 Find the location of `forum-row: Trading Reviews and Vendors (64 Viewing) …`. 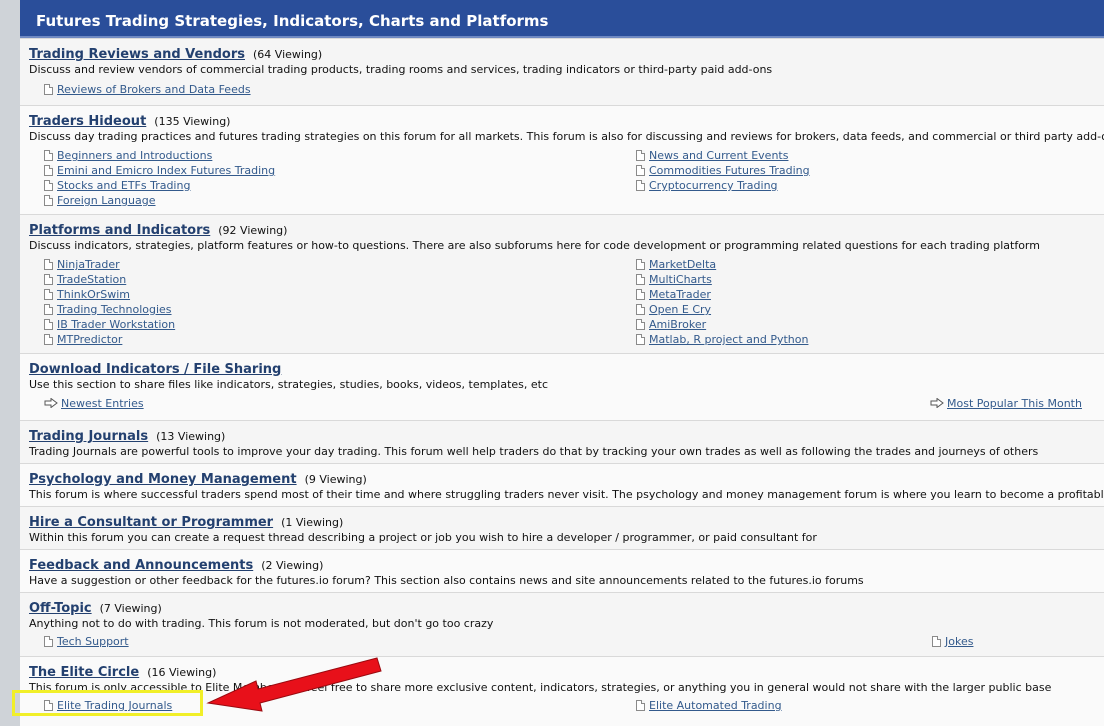

forum-row: Trading Reviews and Vendors (64 Viewing) … is located at coordinates (562, 71).